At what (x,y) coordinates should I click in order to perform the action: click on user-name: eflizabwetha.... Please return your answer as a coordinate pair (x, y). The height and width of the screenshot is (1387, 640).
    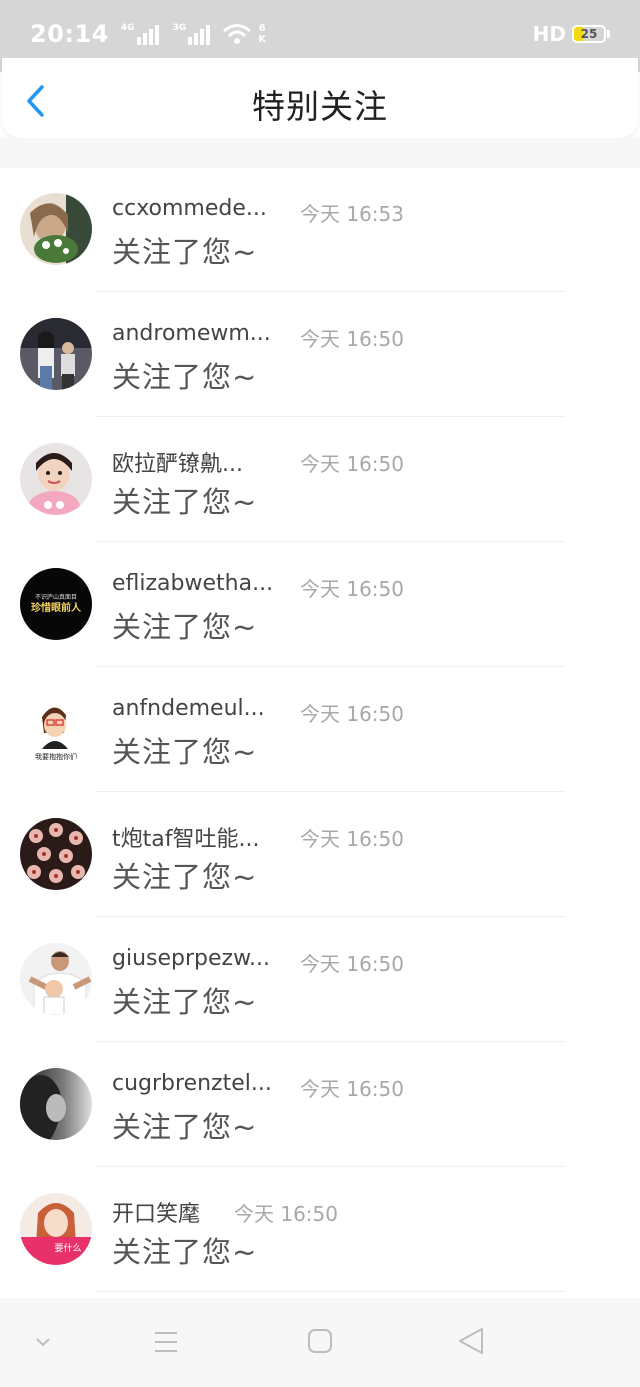
    Looking at the image, I should click on (193, 583).